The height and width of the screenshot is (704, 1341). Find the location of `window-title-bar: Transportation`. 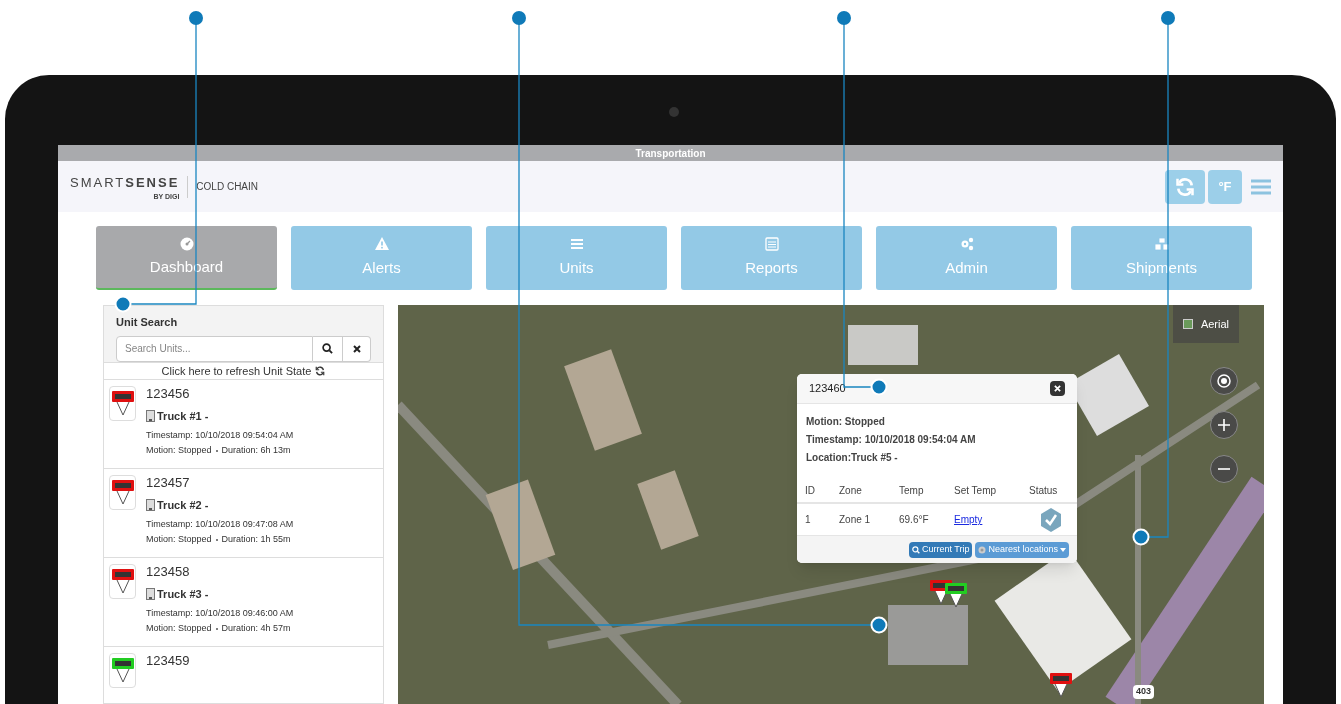

window-title-bar: Transportation is located at coordinates (670, 153).